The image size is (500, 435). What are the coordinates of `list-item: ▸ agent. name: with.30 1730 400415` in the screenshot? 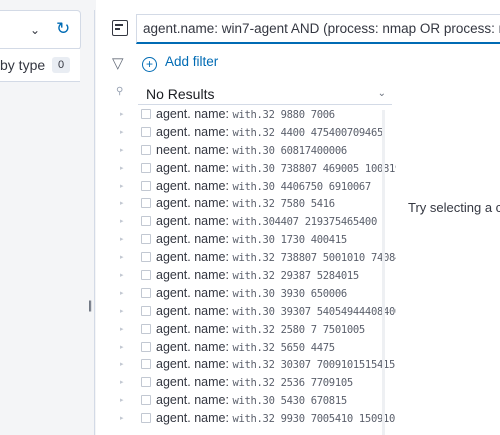 It's located at (246, 240).